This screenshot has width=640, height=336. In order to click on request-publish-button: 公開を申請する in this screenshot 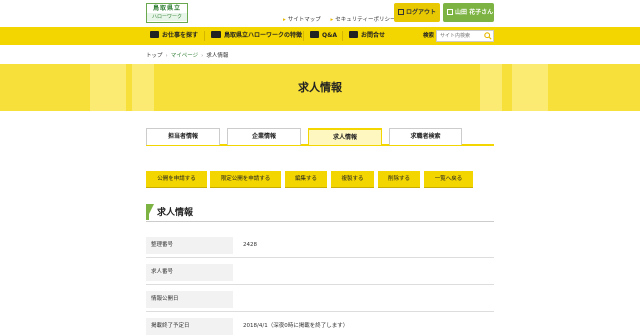, I will do `click(176, 179)`.